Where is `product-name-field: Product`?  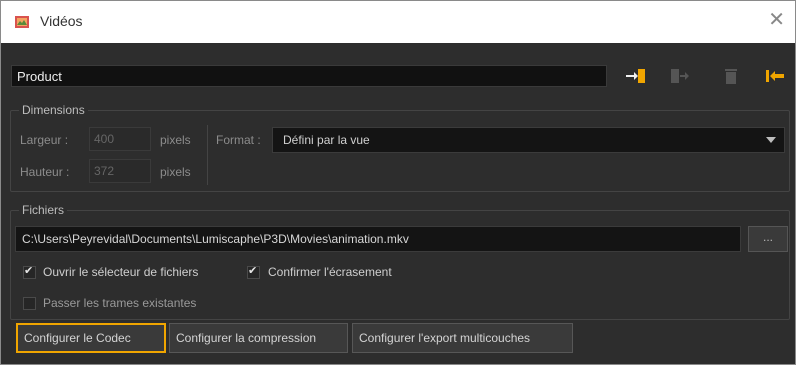 product-name-field: Product is located at coordinates (309, 76).